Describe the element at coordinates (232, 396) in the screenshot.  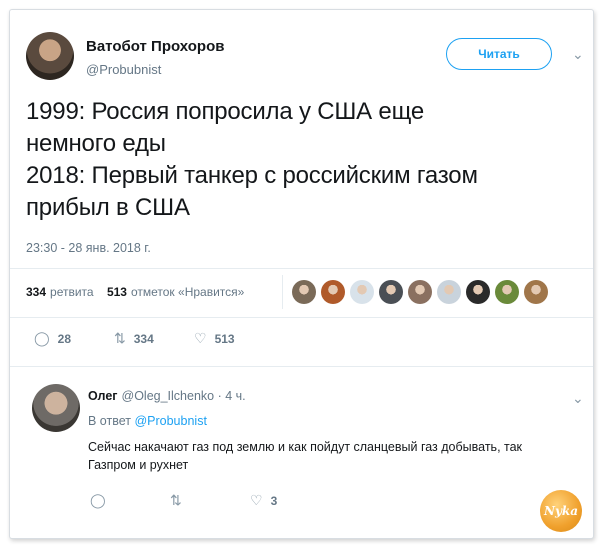
I see `reply-time: · 4 ч.` at that location.